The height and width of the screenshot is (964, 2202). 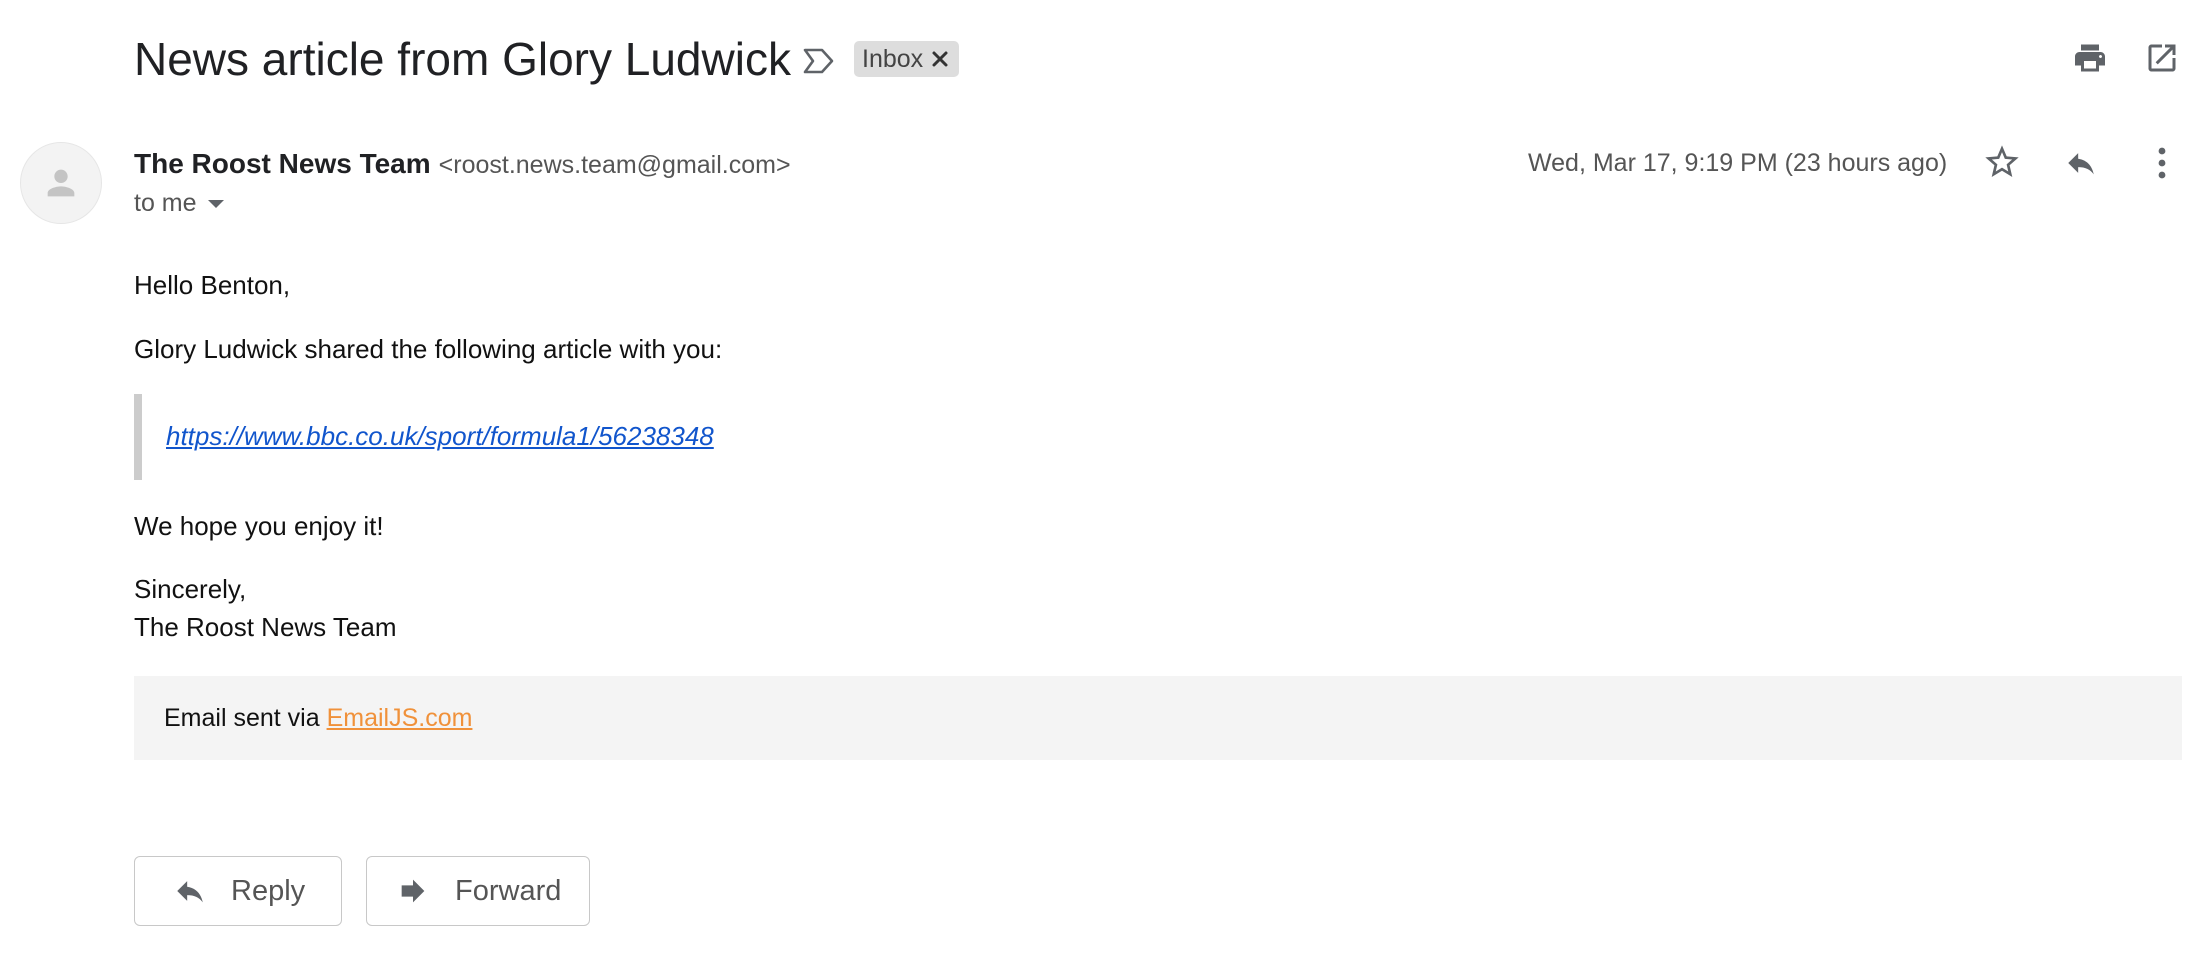 What do you see at coordinates (508, 890) in the screenshot?
I see `forward-button-label: Forward` at bounding box center [508, 890].